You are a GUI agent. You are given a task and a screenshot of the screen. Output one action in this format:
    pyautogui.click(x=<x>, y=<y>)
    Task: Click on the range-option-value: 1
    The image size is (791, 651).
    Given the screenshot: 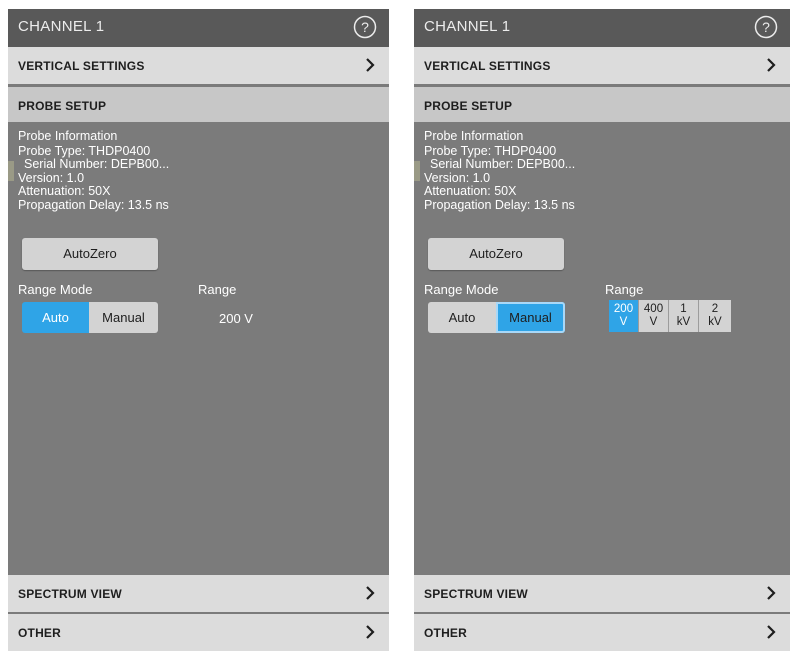 What is the action you would take?
    pyautogui.click(x=683, y=309)
    